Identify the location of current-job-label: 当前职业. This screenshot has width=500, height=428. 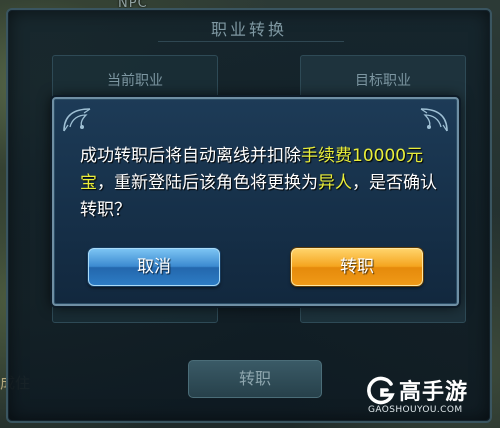
(135, 81).